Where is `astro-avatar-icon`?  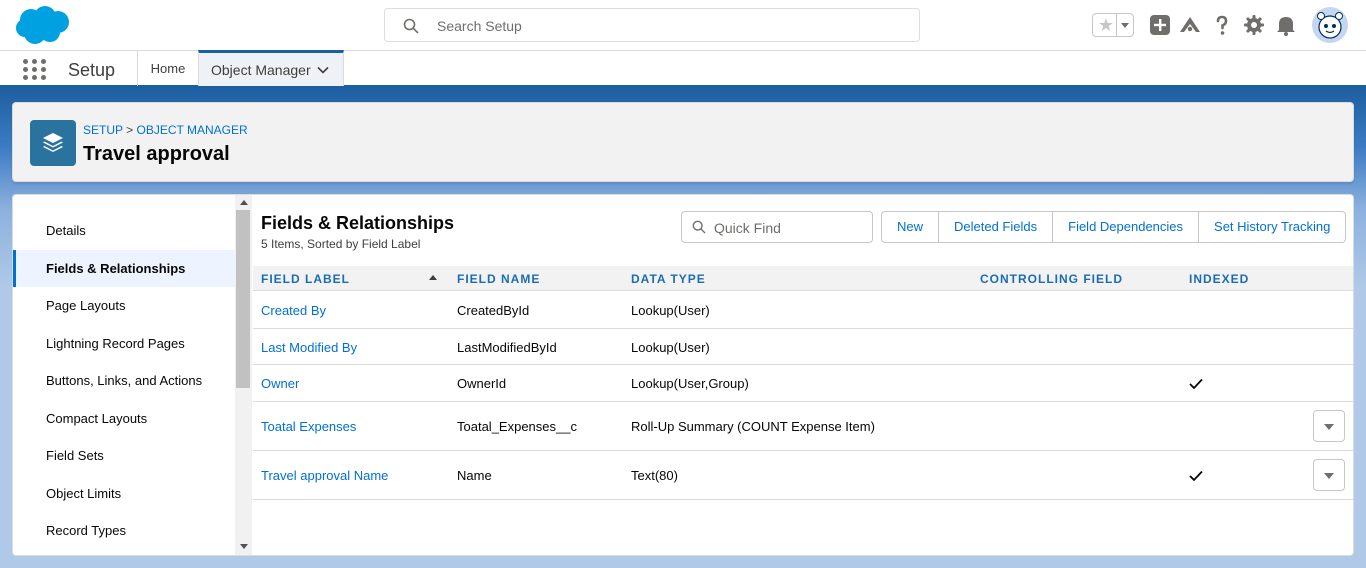
astro-avatar-icon is located at coordinates (1330, 25).